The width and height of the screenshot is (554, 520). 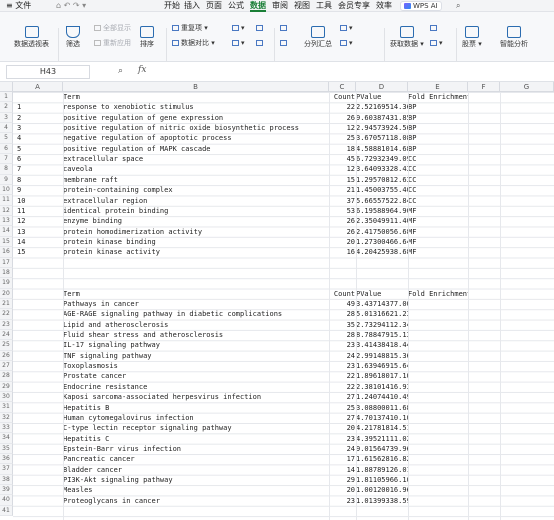 What do you see at coordinates (6, 169) in the screenshot?
I see `row-header: 8` at bounding box center [6, 169].